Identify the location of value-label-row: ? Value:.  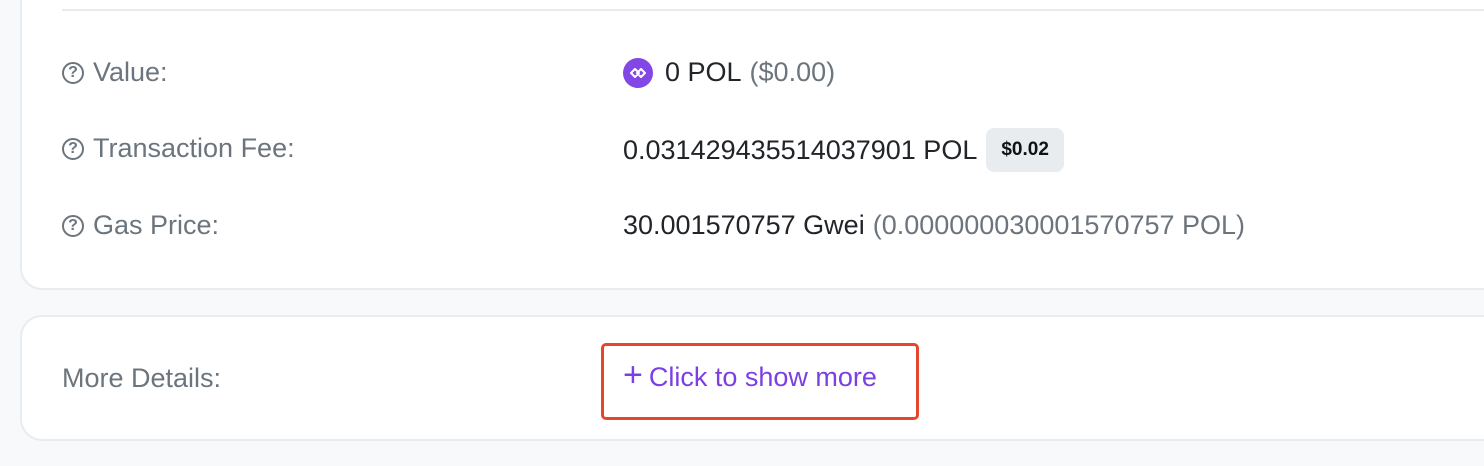
(115, 72).